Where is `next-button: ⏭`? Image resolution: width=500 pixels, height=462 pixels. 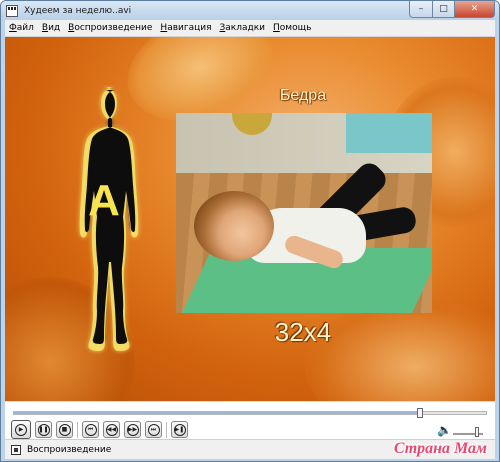 next-button: ⏭ is located at coordinates (153, 429).